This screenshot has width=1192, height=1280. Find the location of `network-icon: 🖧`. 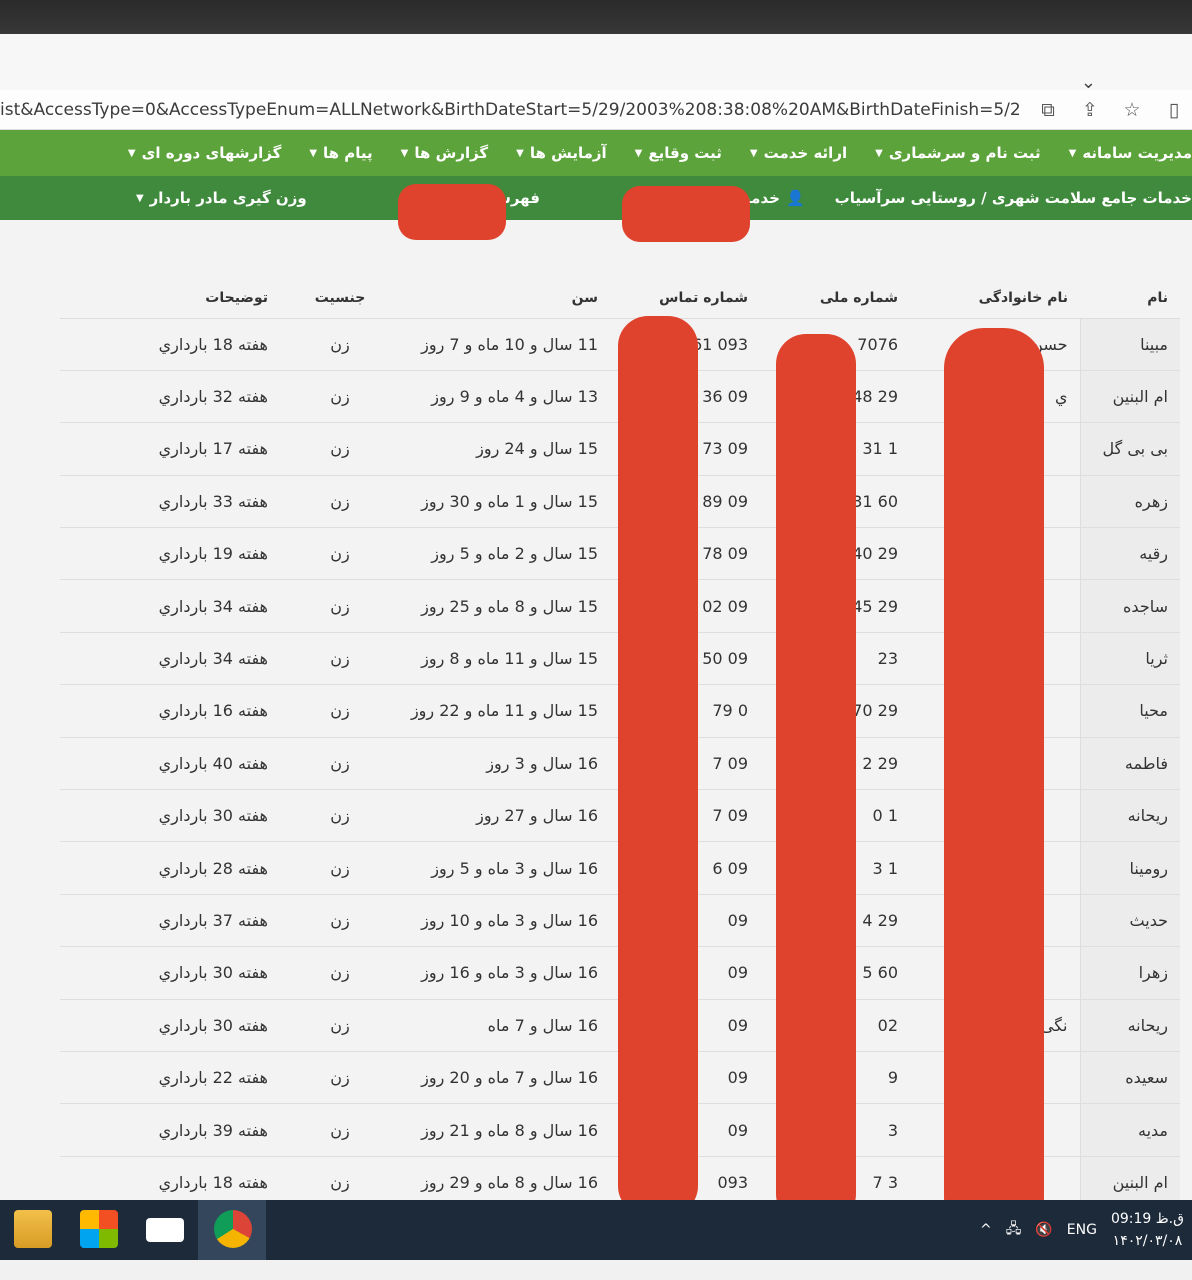

network-icon: 🖧 is located at coordinates (1014, 1230).